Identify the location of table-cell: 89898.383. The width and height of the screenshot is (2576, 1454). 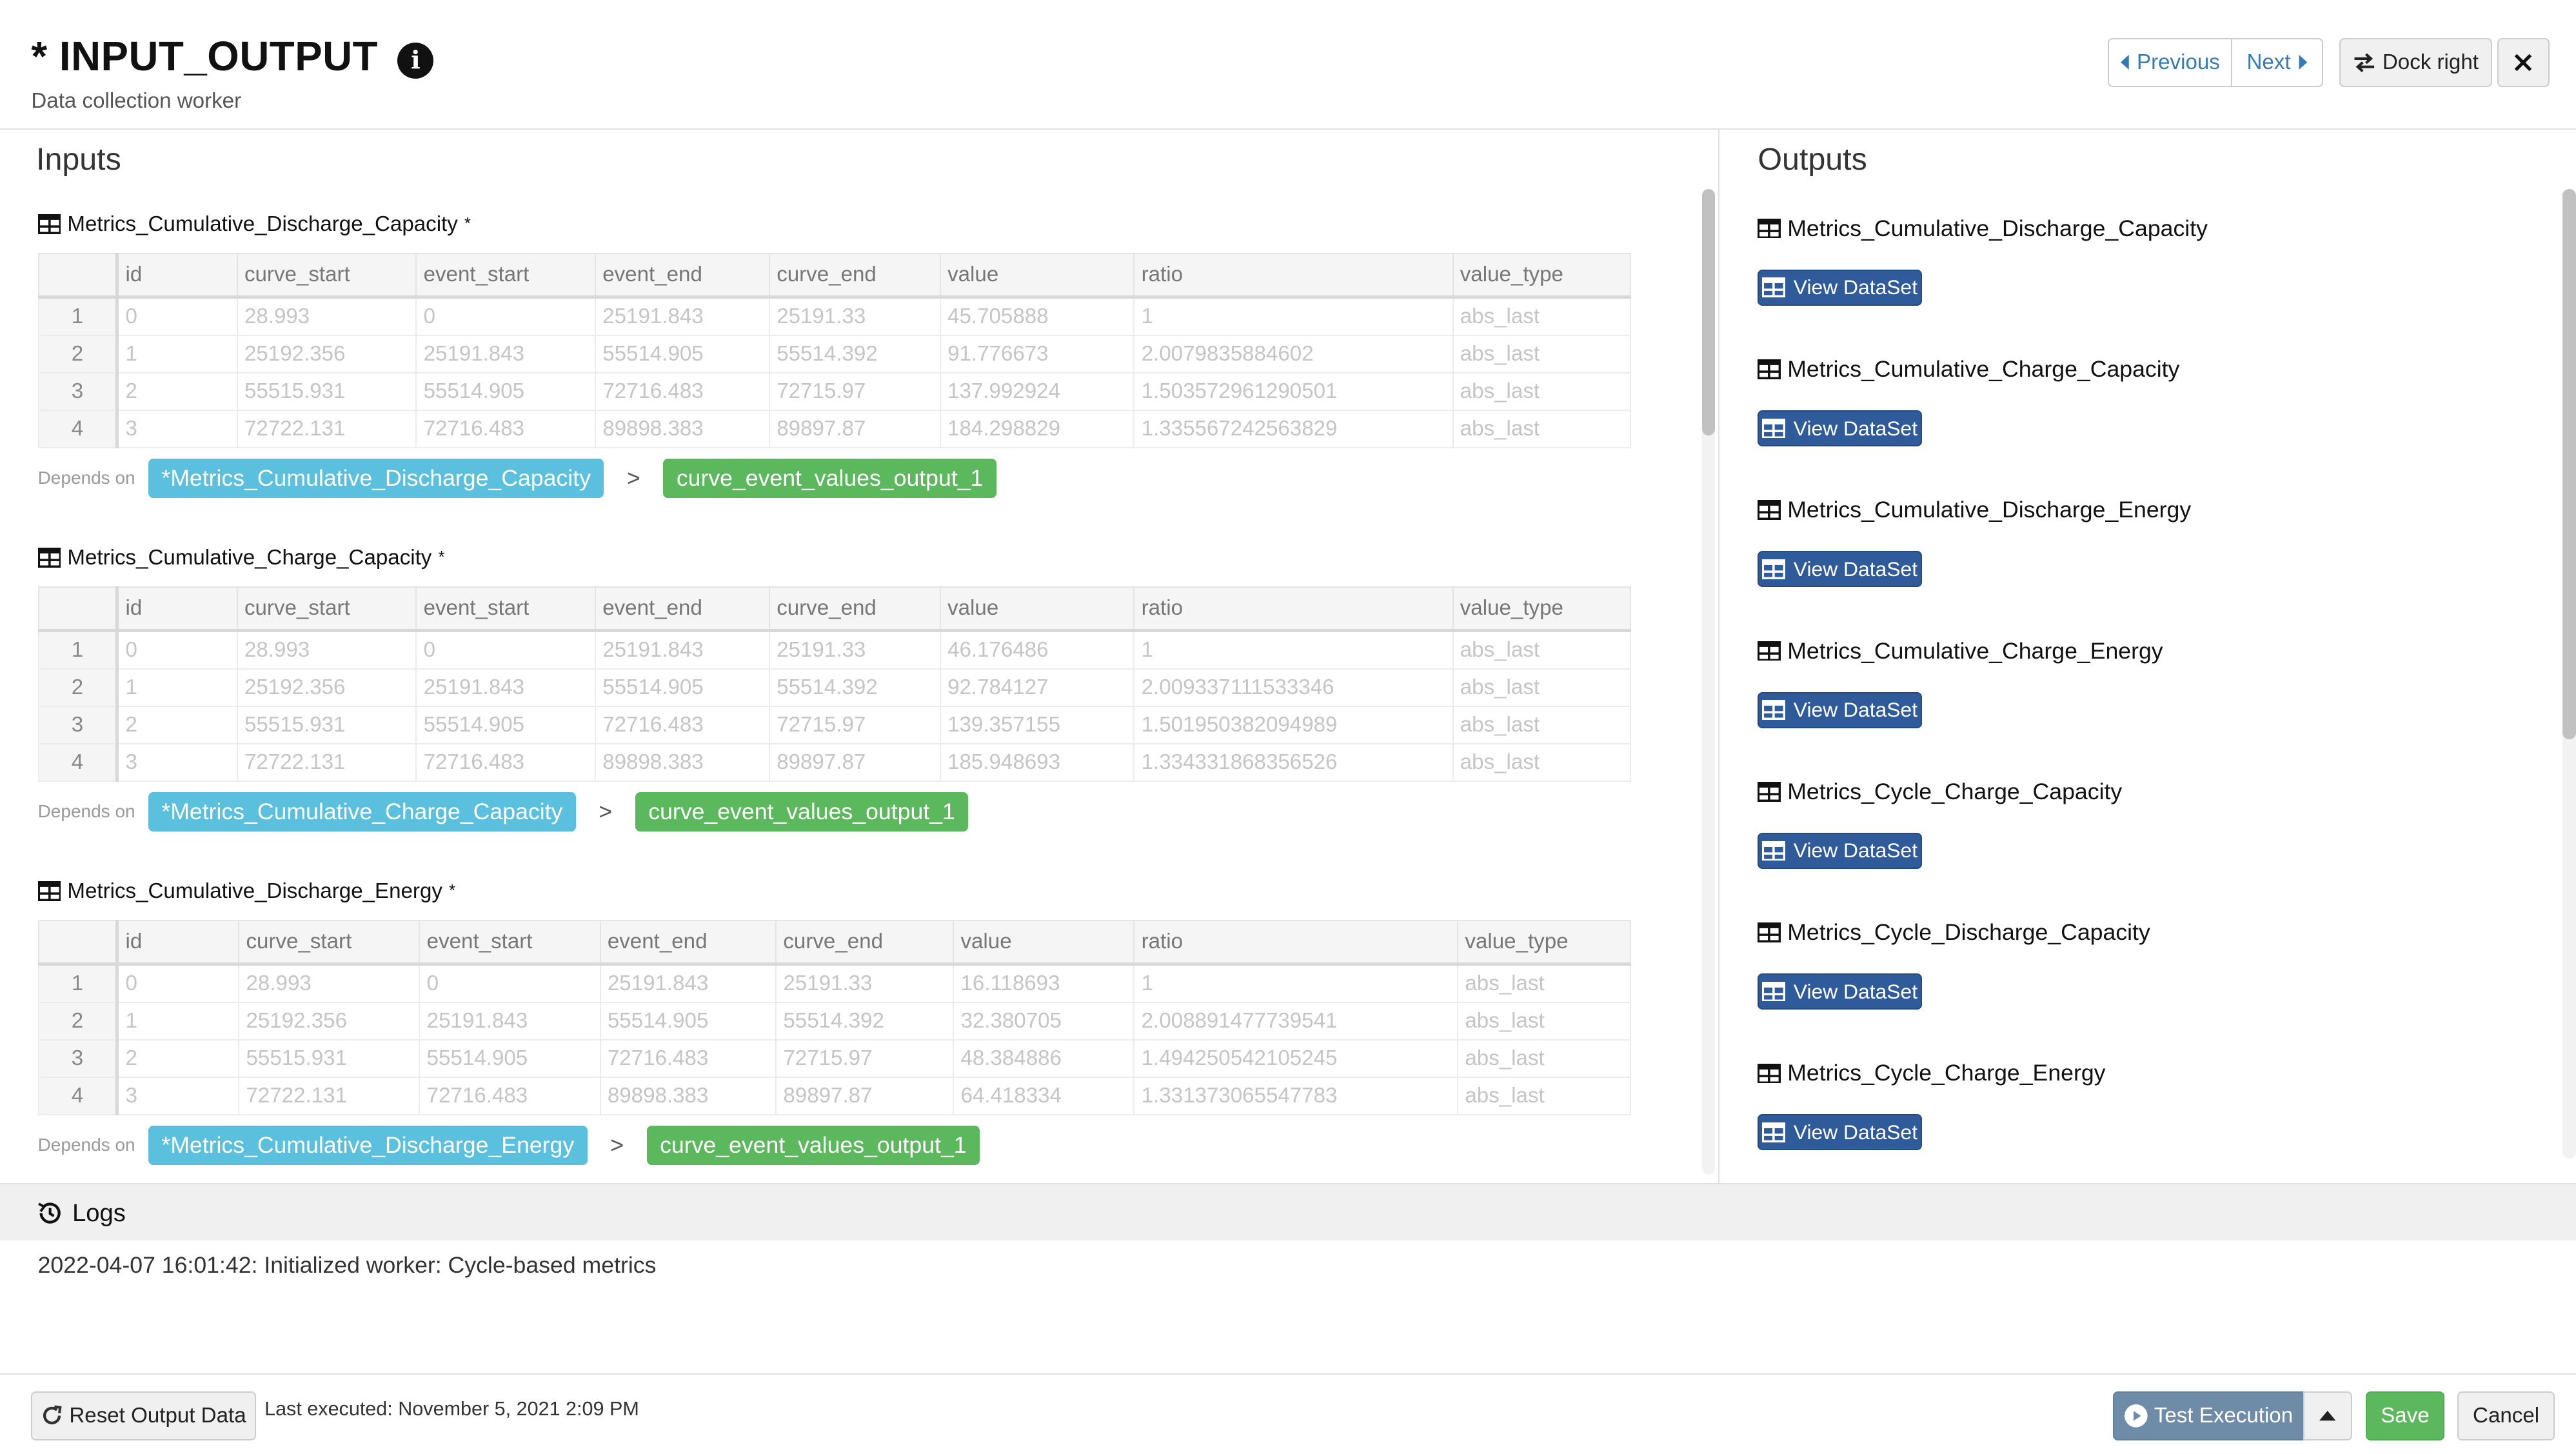
(682, 762).